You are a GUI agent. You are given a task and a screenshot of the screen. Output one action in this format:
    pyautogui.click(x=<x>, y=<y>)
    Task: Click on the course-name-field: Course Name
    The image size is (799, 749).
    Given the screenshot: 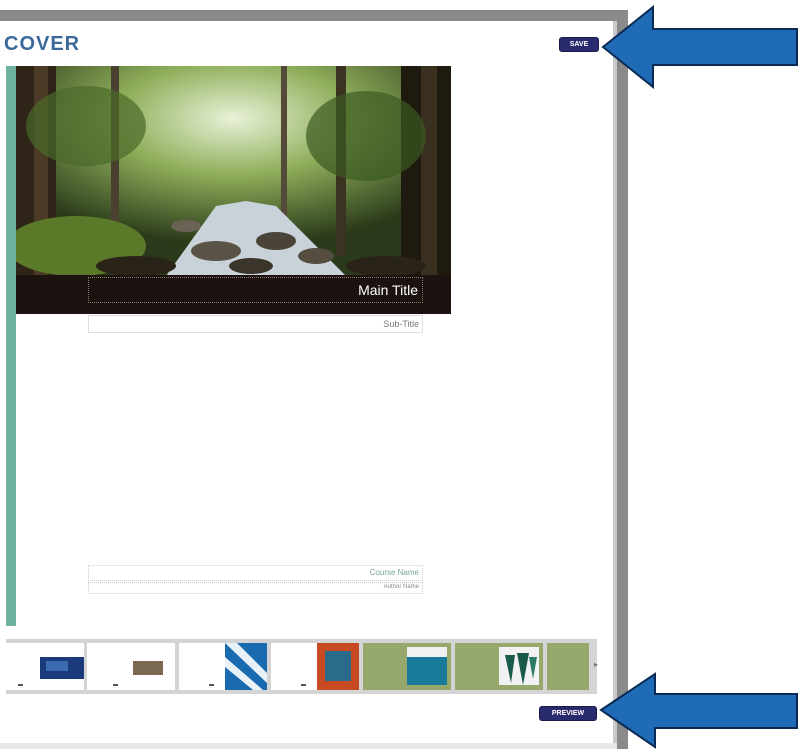 What is the action you would take?
    pyautogui.click(x=255, y=573)
    